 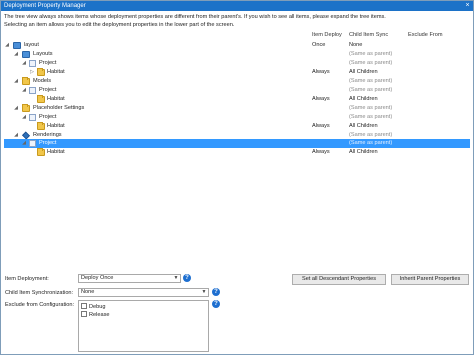 What do you see at coordinates (237, 143) in the screenshot?
I see `tree-row-selected: ◢ Project (Same as parent)` at bounding box center [237, 143].